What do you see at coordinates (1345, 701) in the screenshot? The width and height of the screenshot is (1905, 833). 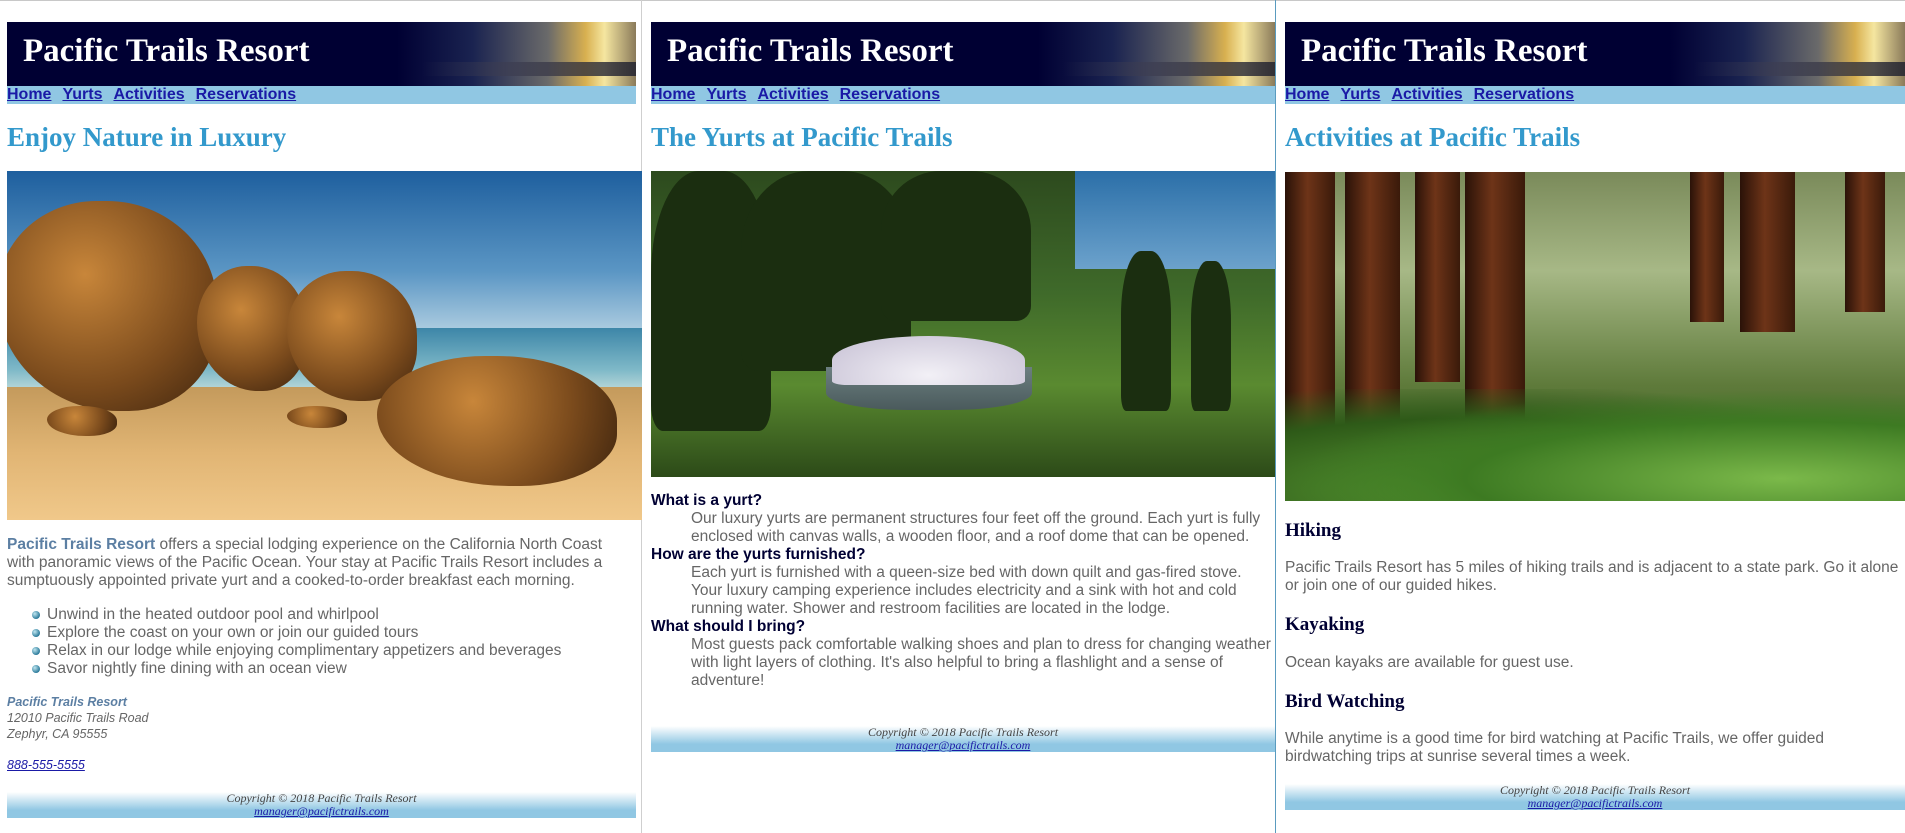 I see `activity-title-bird-watching: Bird Watching` at bounding box center [1345, 701].